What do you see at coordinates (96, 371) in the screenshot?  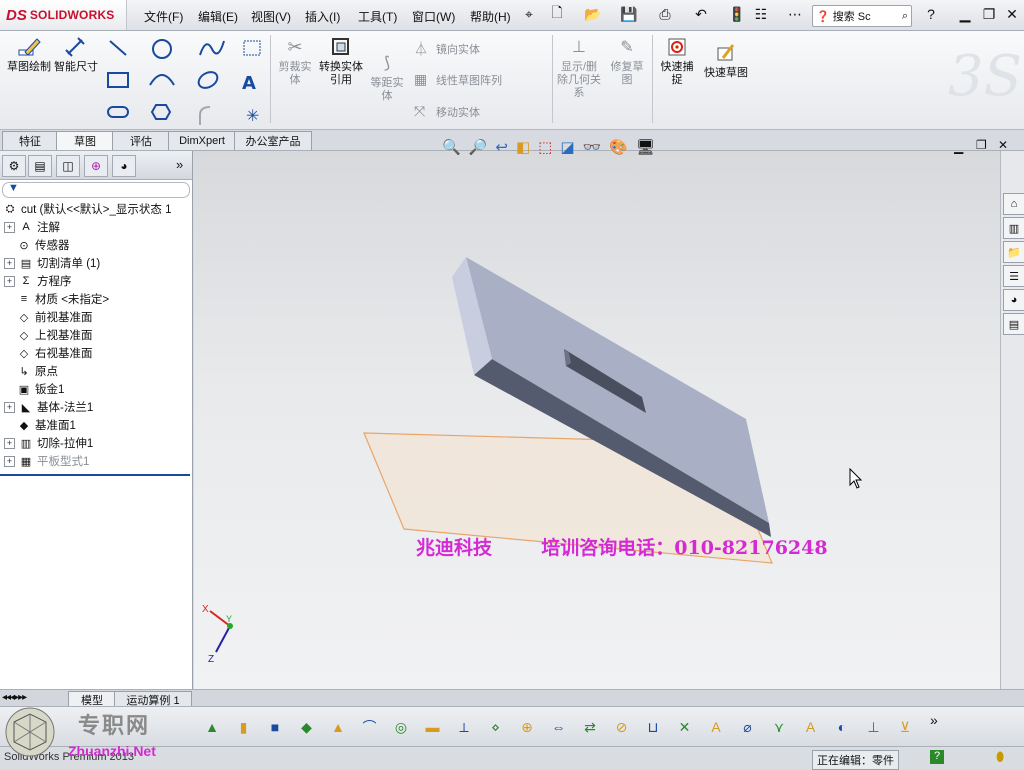 I see `tree-item: ↳ 原点` at bounding box center [96, 371].